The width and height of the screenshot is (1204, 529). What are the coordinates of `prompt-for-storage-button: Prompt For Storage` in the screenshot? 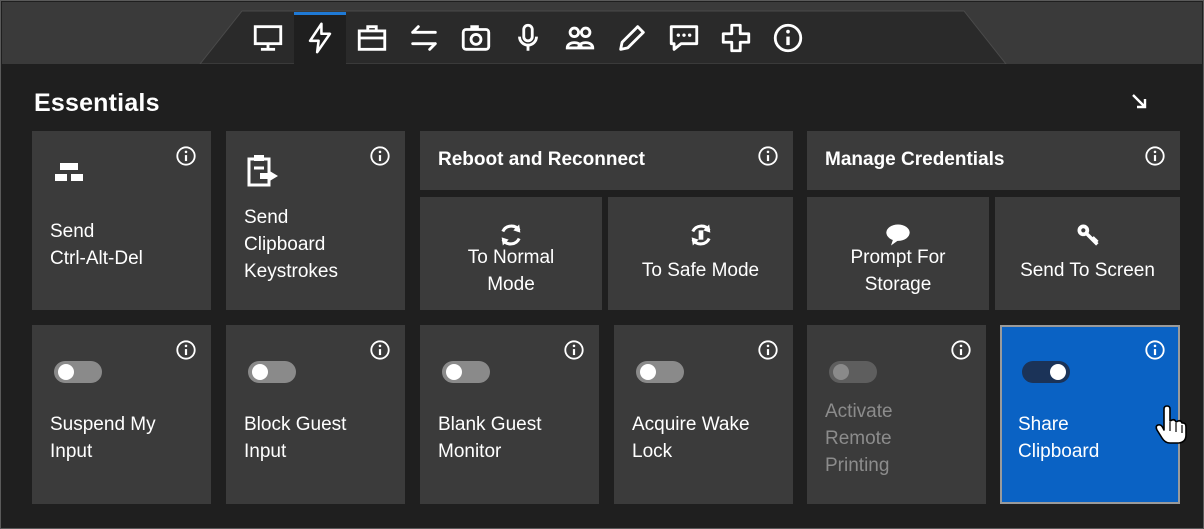 It's located at (898, 253).